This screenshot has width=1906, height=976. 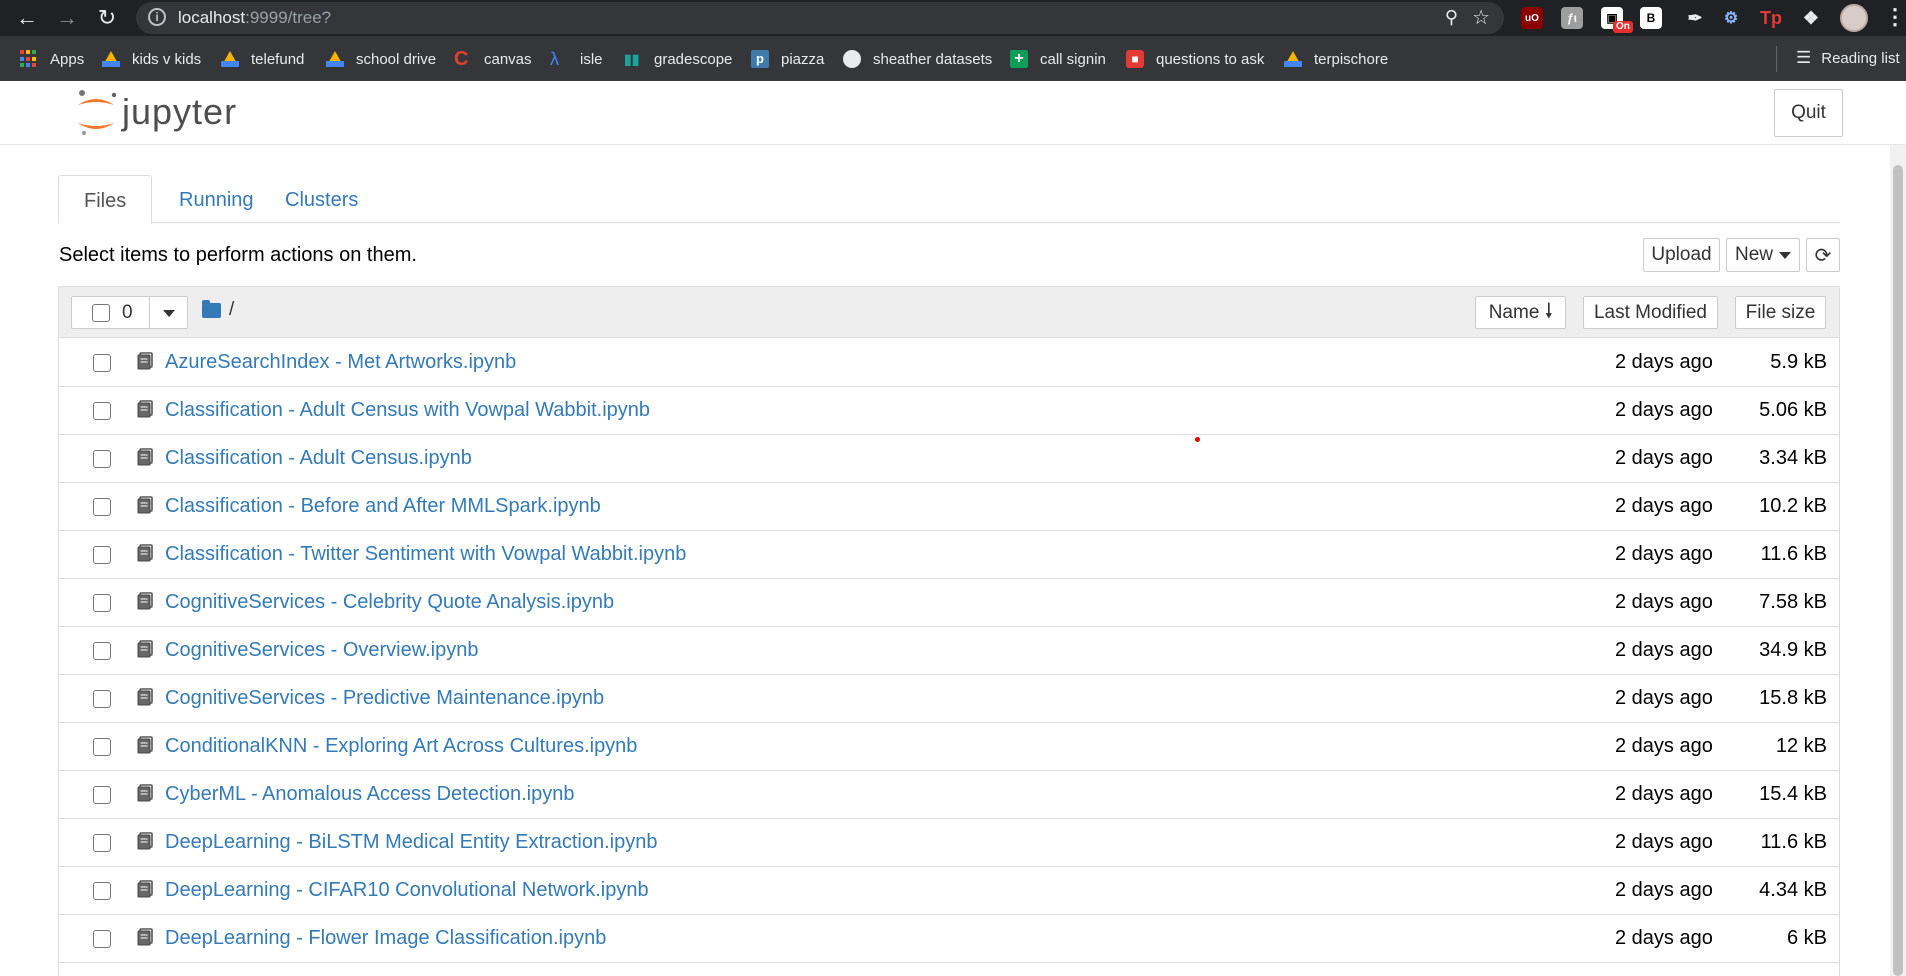 What do you see at coordinates (262, 59) in the screenshot?
I see `bookmark-telefund: telefund` at bounding box center [262, 59].